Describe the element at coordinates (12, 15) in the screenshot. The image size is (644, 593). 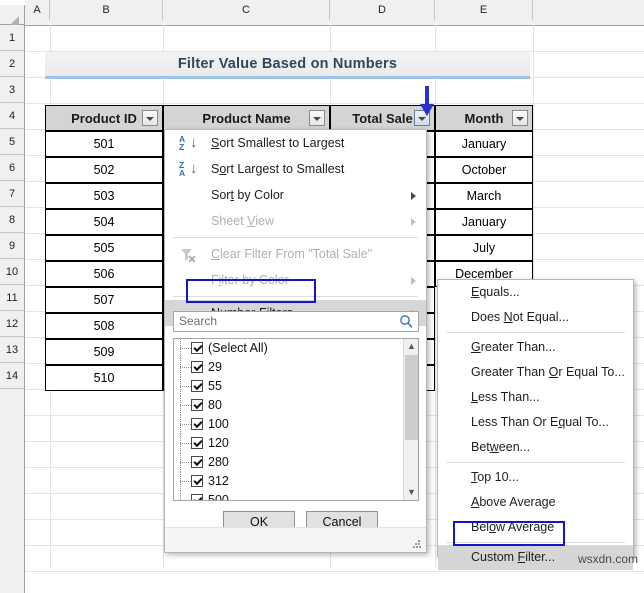
I see `select-all-corner` at that location.